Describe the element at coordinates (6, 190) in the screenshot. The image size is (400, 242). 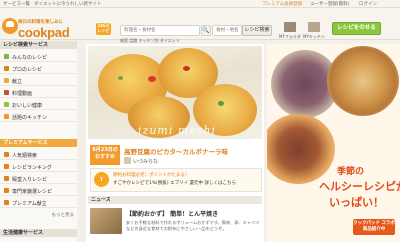
I see `expert-icon` at that location.